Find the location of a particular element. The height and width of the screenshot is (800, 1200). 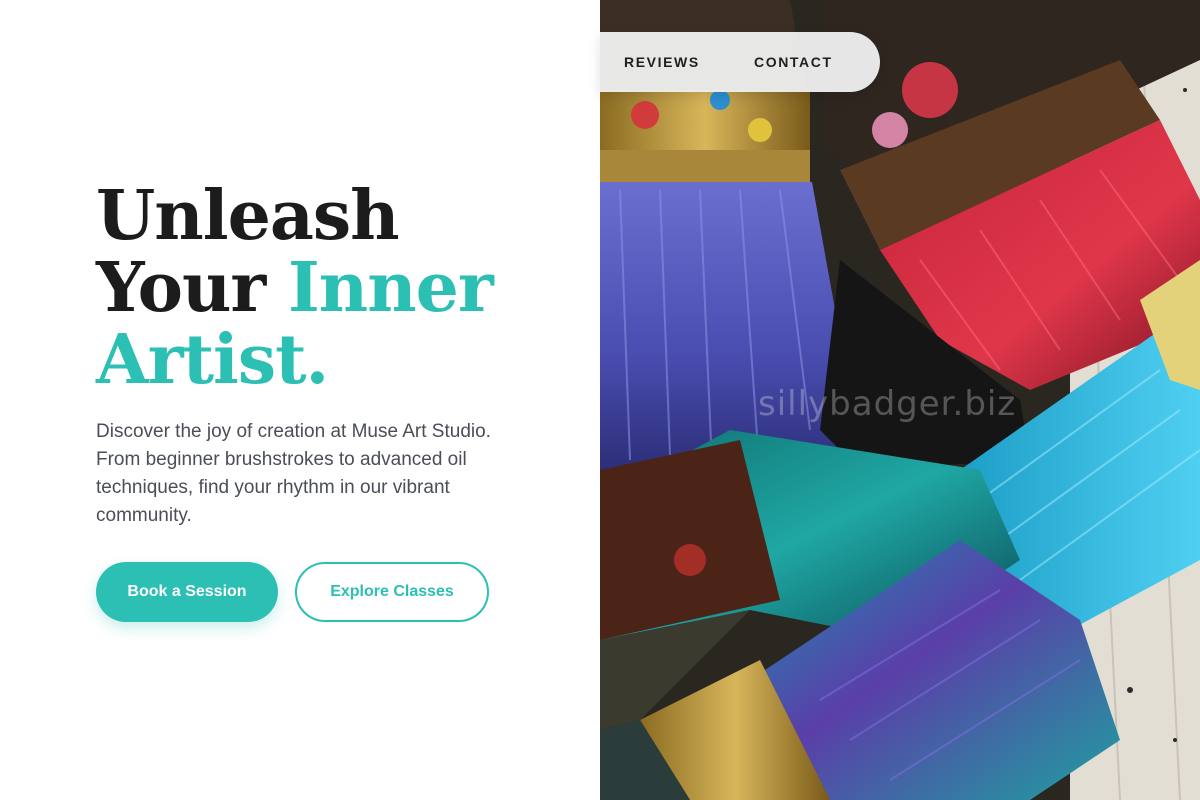

nav-link-reviews: REVIEWS is located at coordinates (662, 62).